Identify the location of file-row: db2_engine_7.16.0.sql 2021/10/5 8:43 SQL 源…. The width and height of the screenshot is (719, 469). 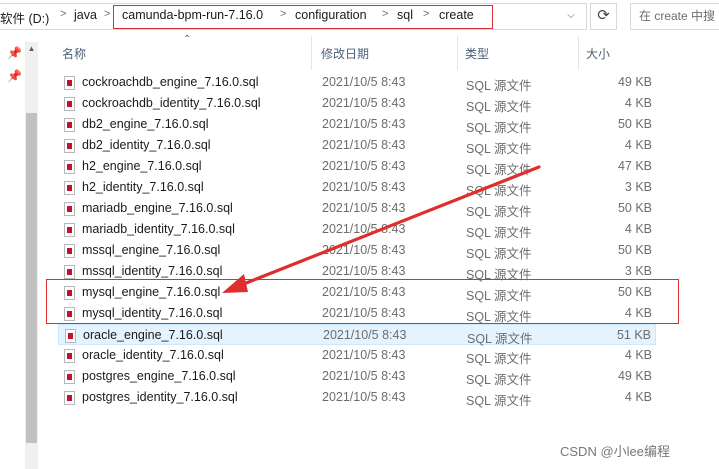
(357, 124).